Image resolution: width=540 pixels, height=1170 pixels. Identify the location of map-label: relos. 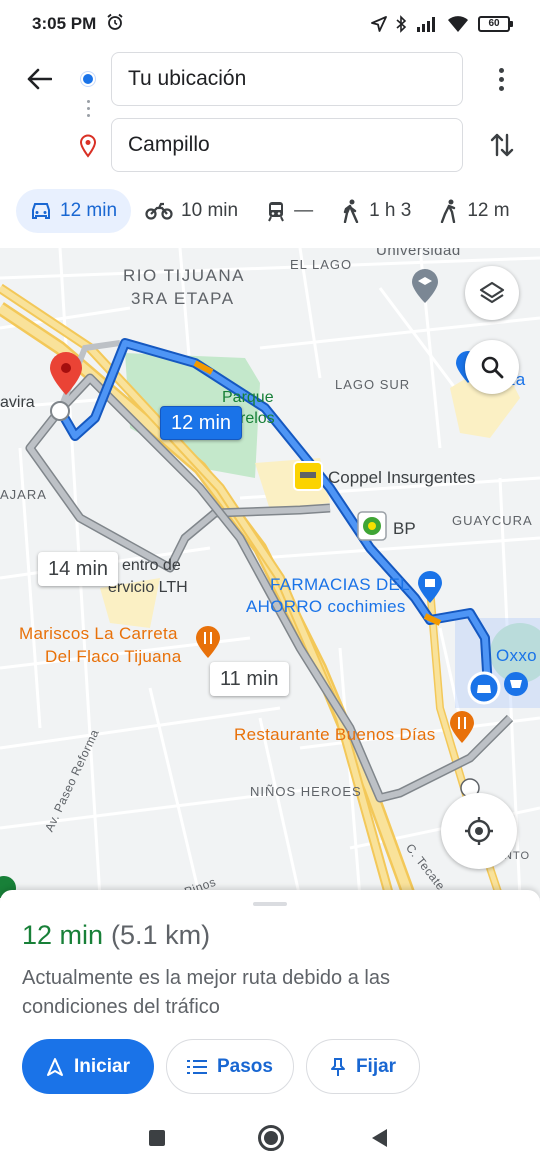
(257, 418).